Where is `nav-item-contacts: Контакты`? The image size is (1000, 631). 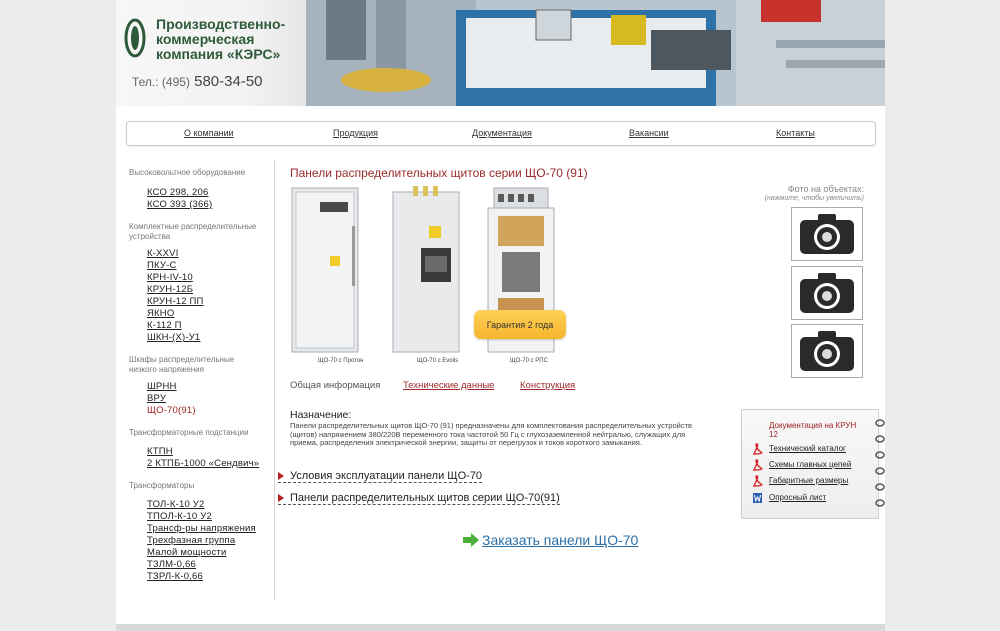
nav-item-contacts: Контакты is located at coordinates (795, 133).